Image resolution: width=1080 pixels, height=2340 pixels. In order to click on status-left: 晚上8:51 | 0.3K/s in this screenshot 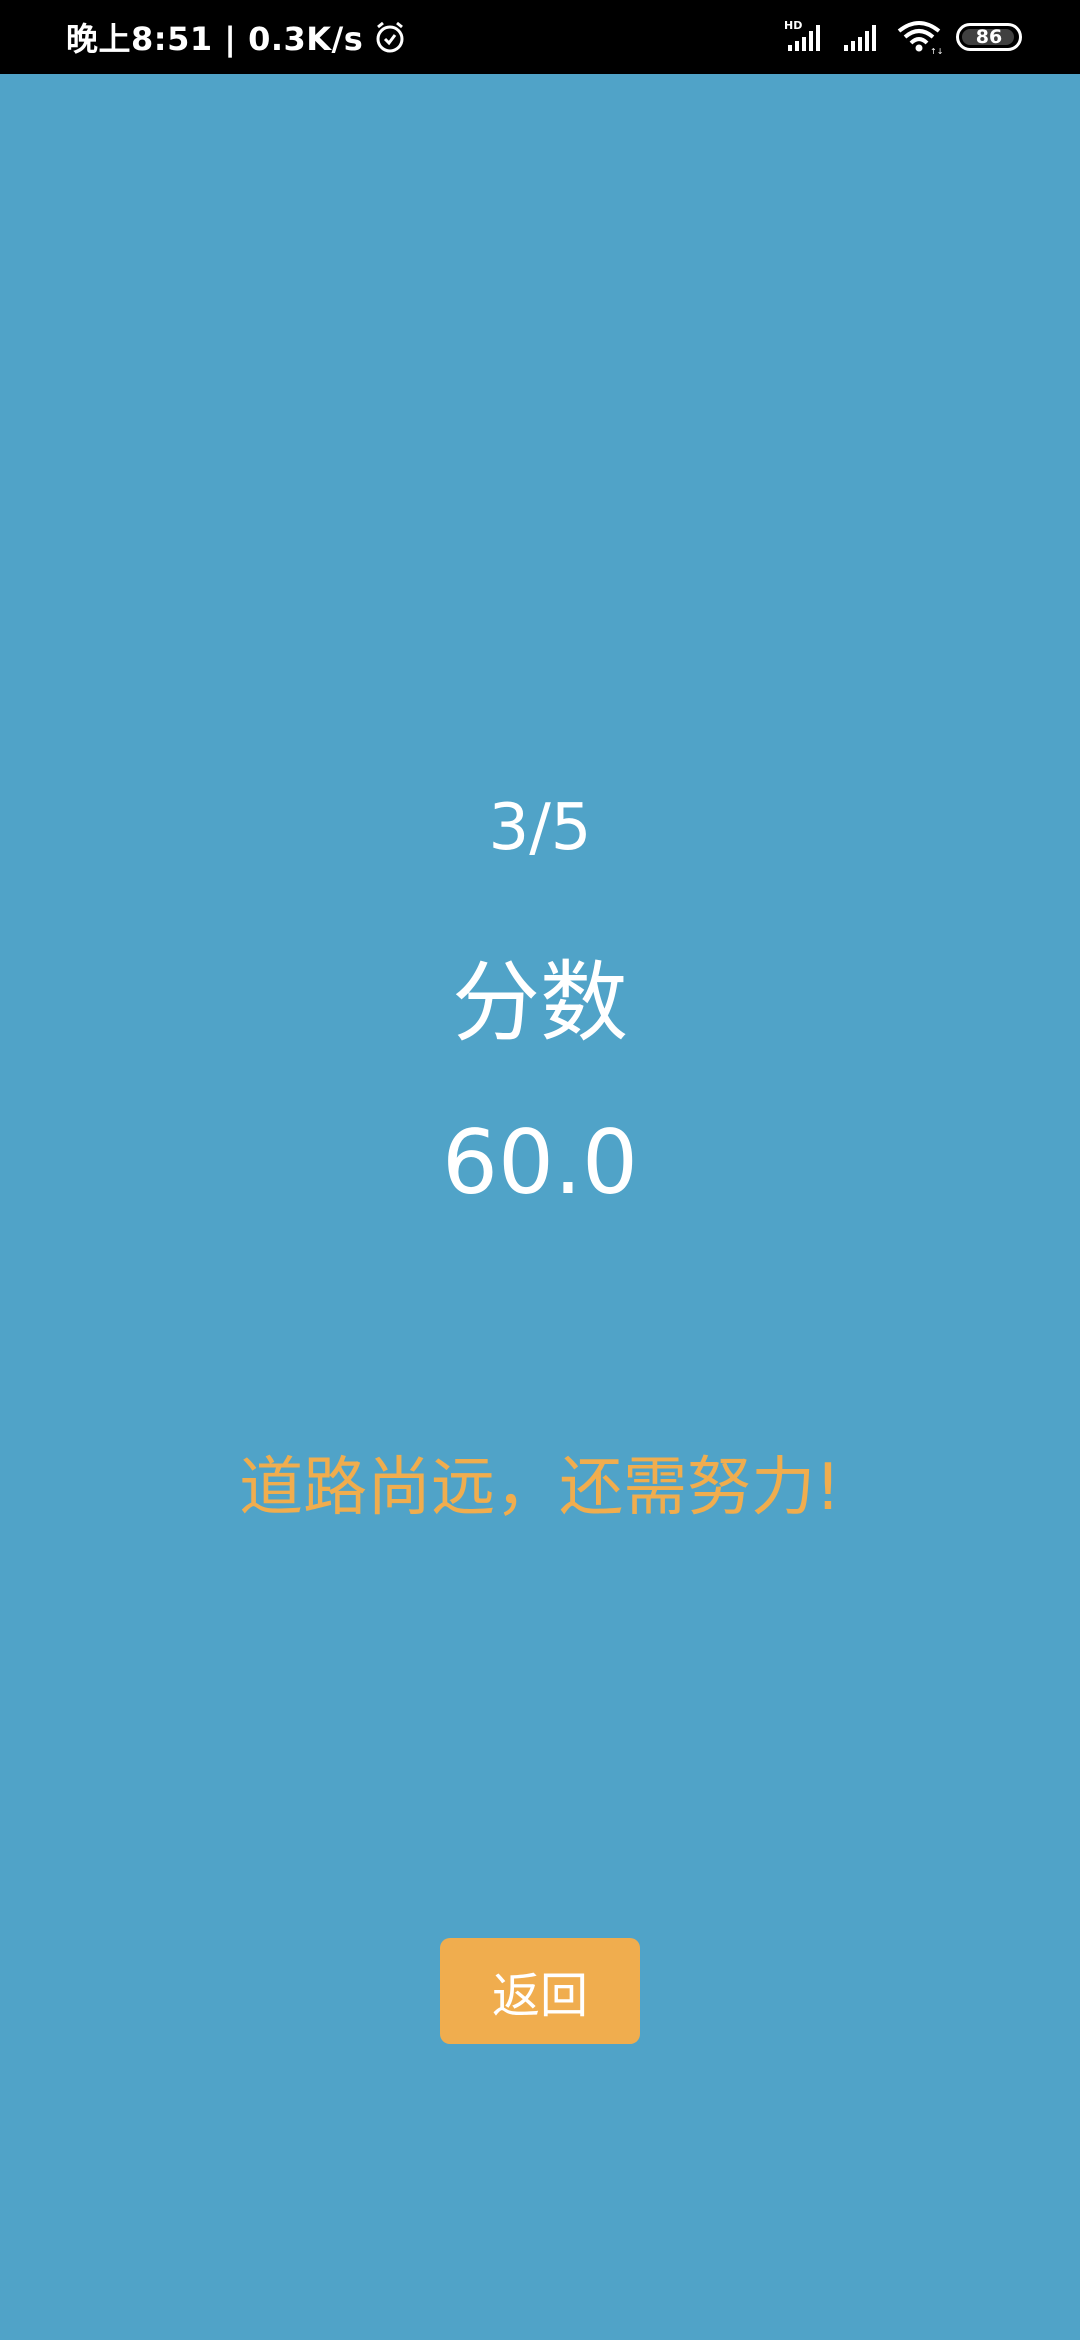, I will do `click(236, 37)`.